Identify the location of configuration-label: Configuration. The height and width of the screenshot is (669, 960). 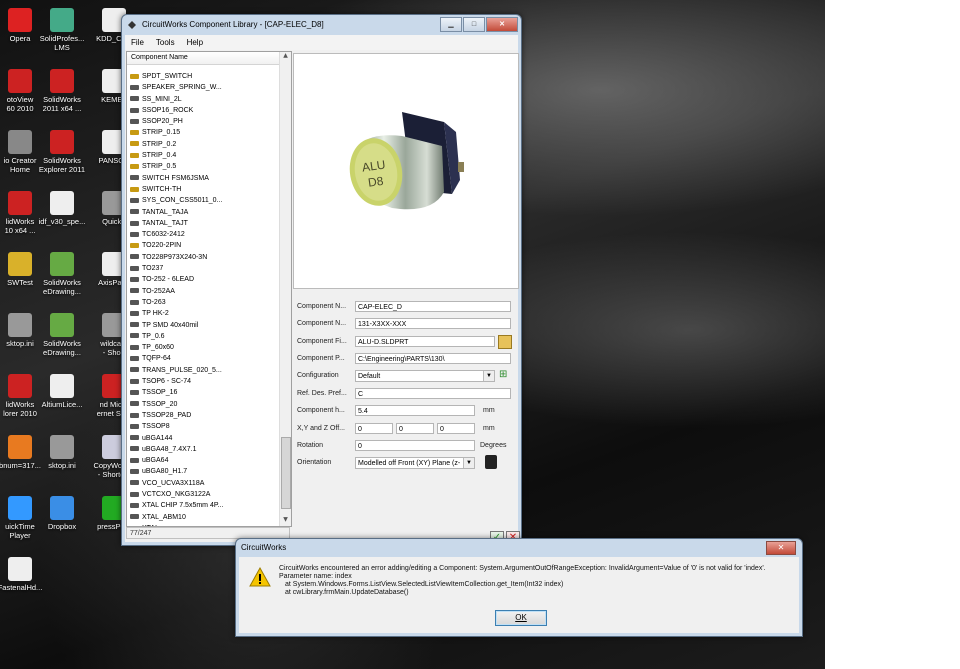
(318, 375).